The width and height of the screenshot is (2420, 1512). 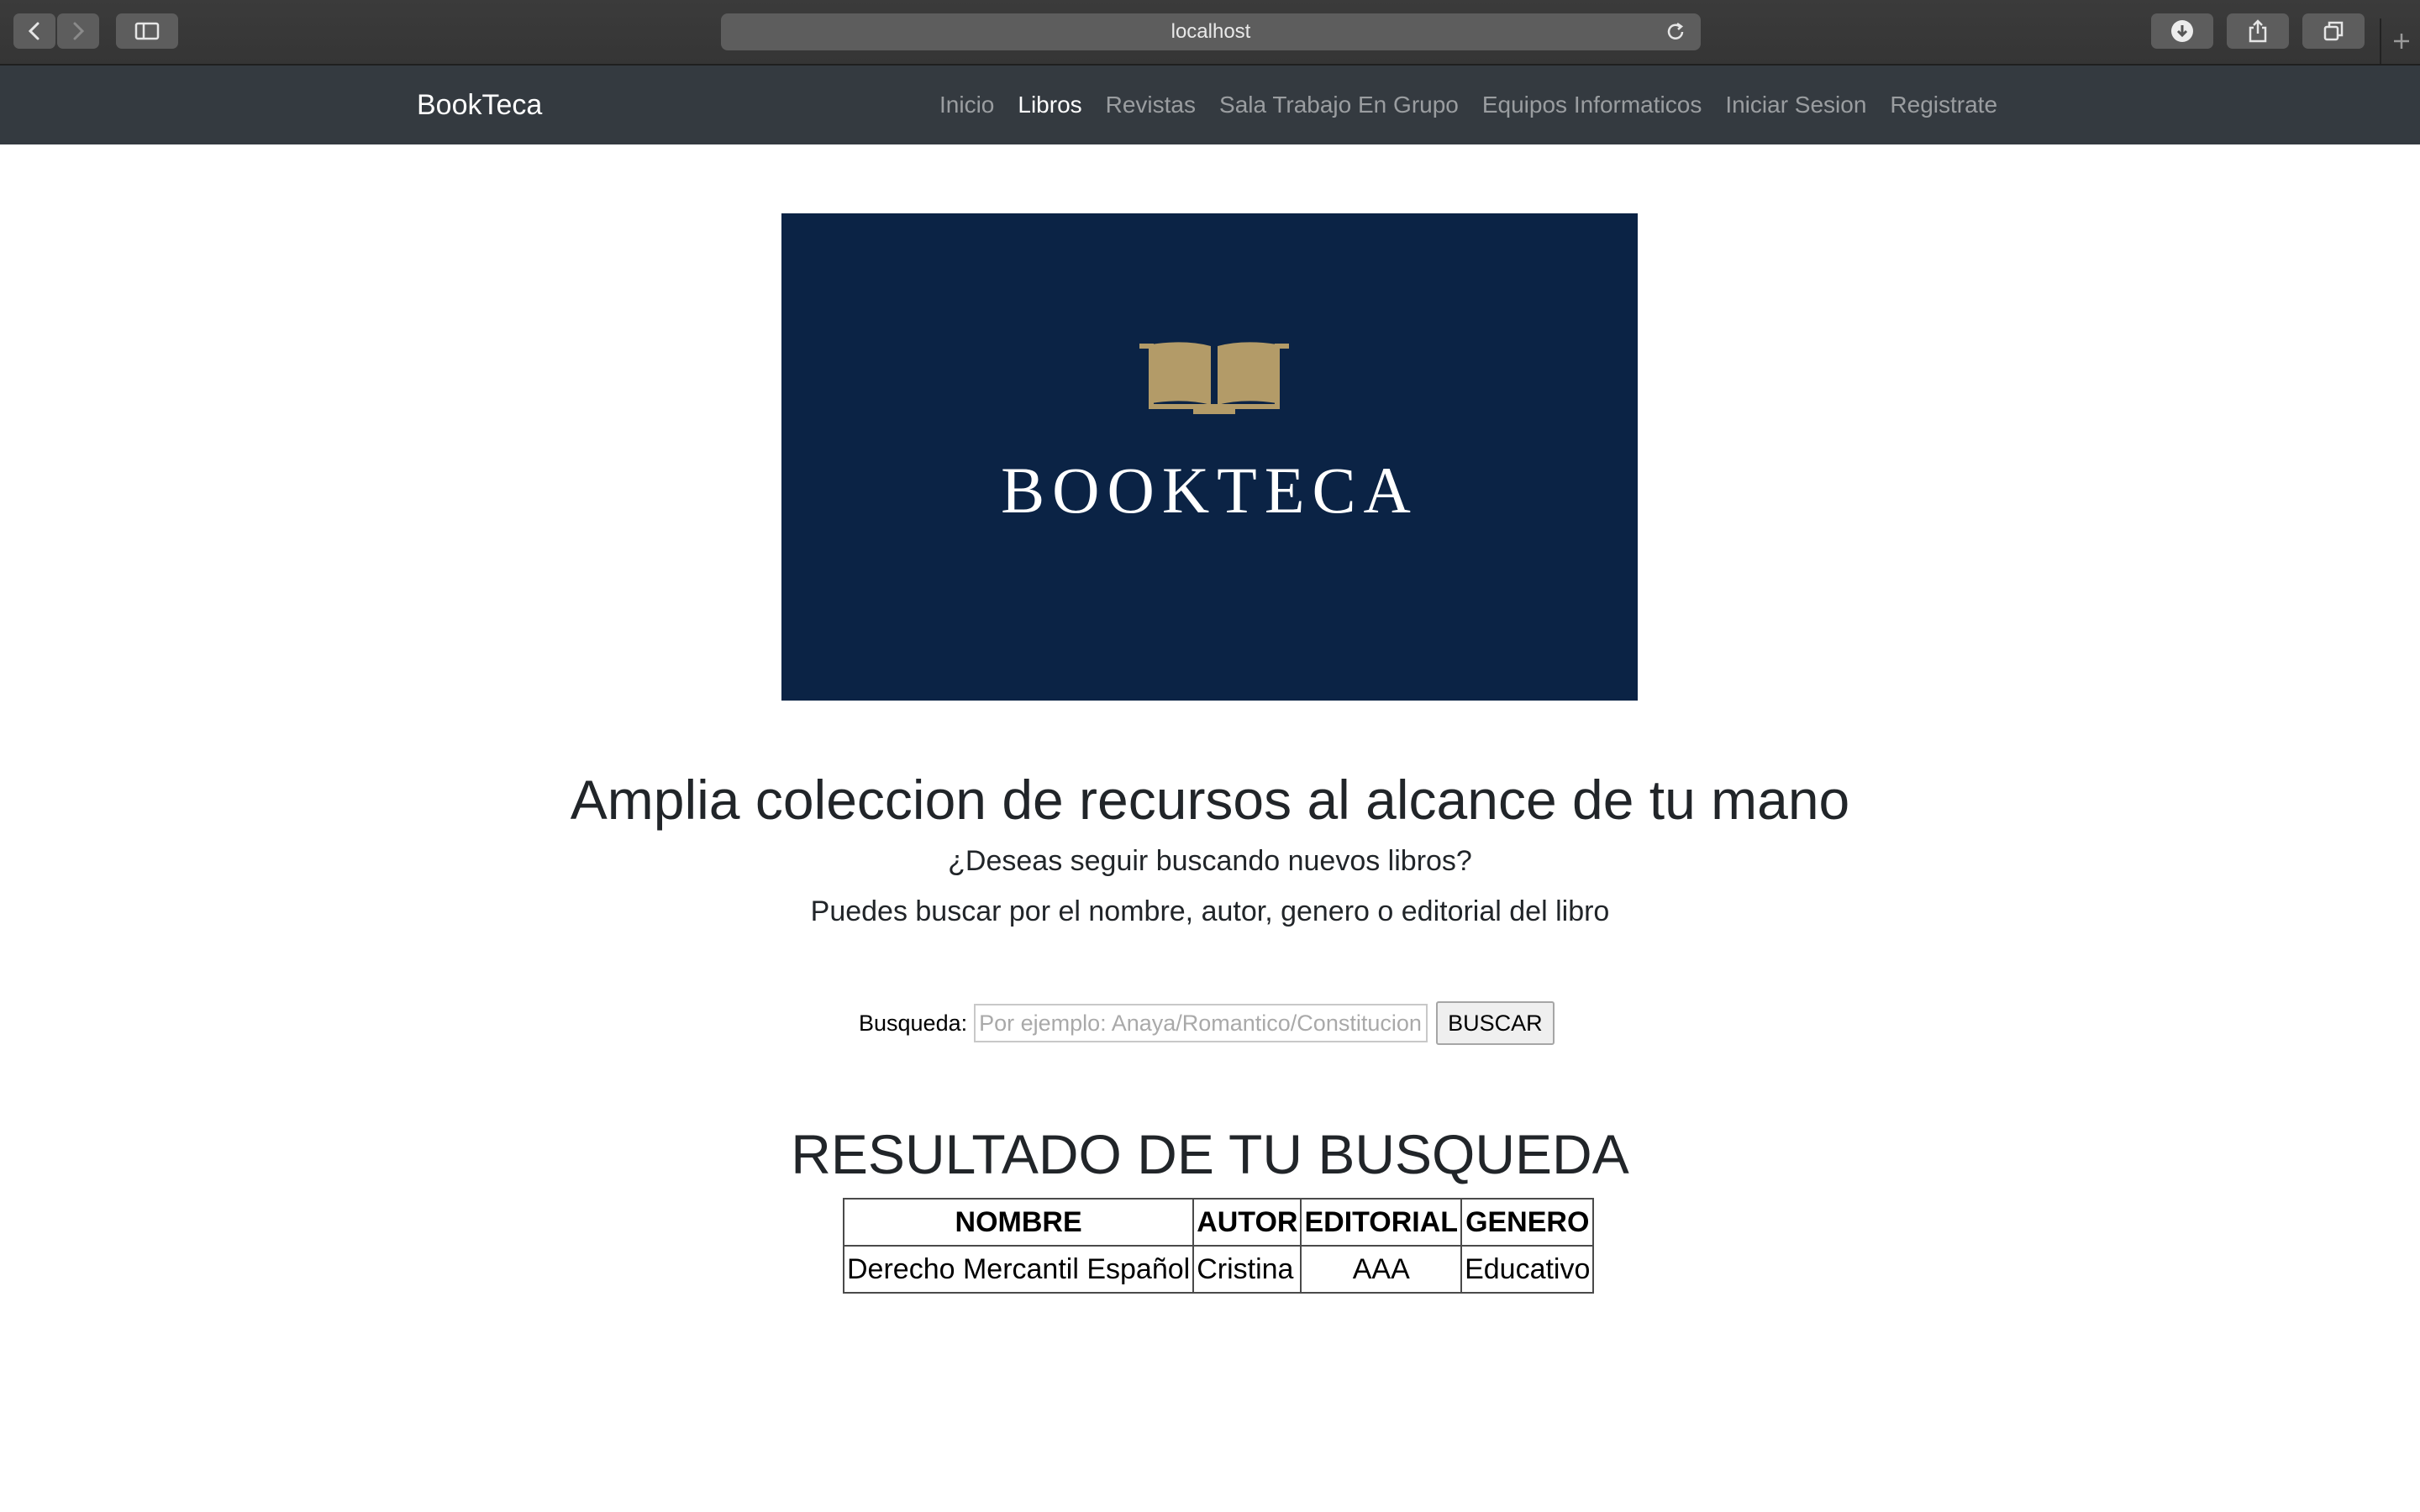 I want to click on nav-equipos-informaticos: Equipos Informaticos, so click(x=1591, y=105).